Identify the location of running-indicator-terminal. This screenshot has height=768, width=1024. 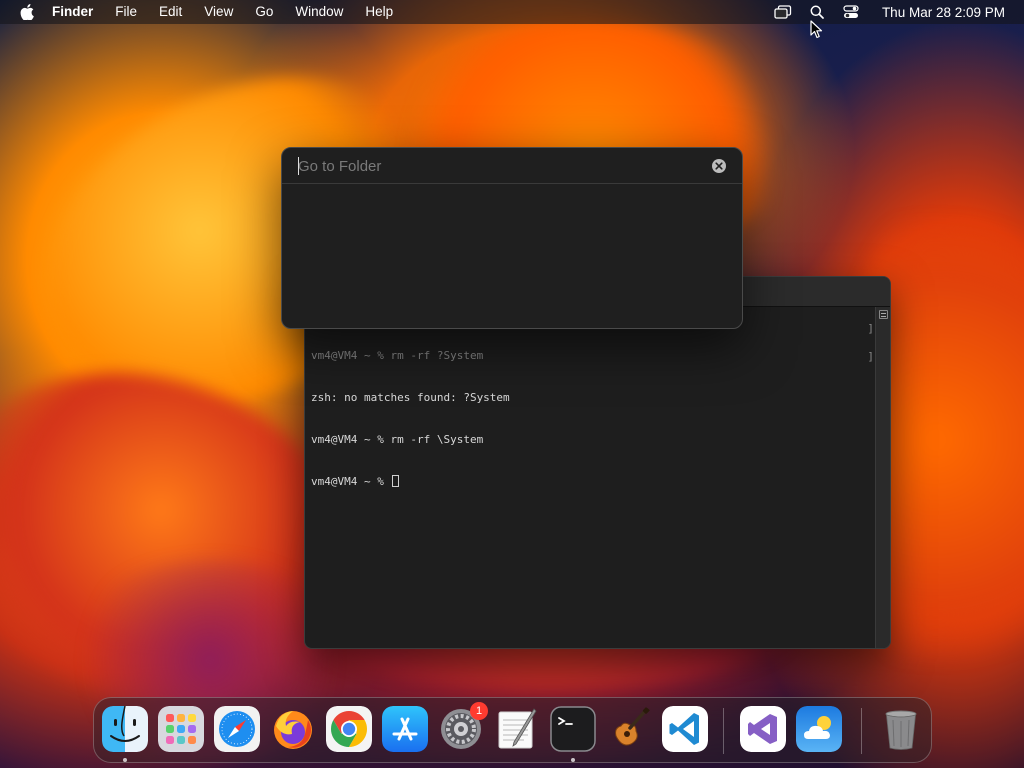
(573, 760).